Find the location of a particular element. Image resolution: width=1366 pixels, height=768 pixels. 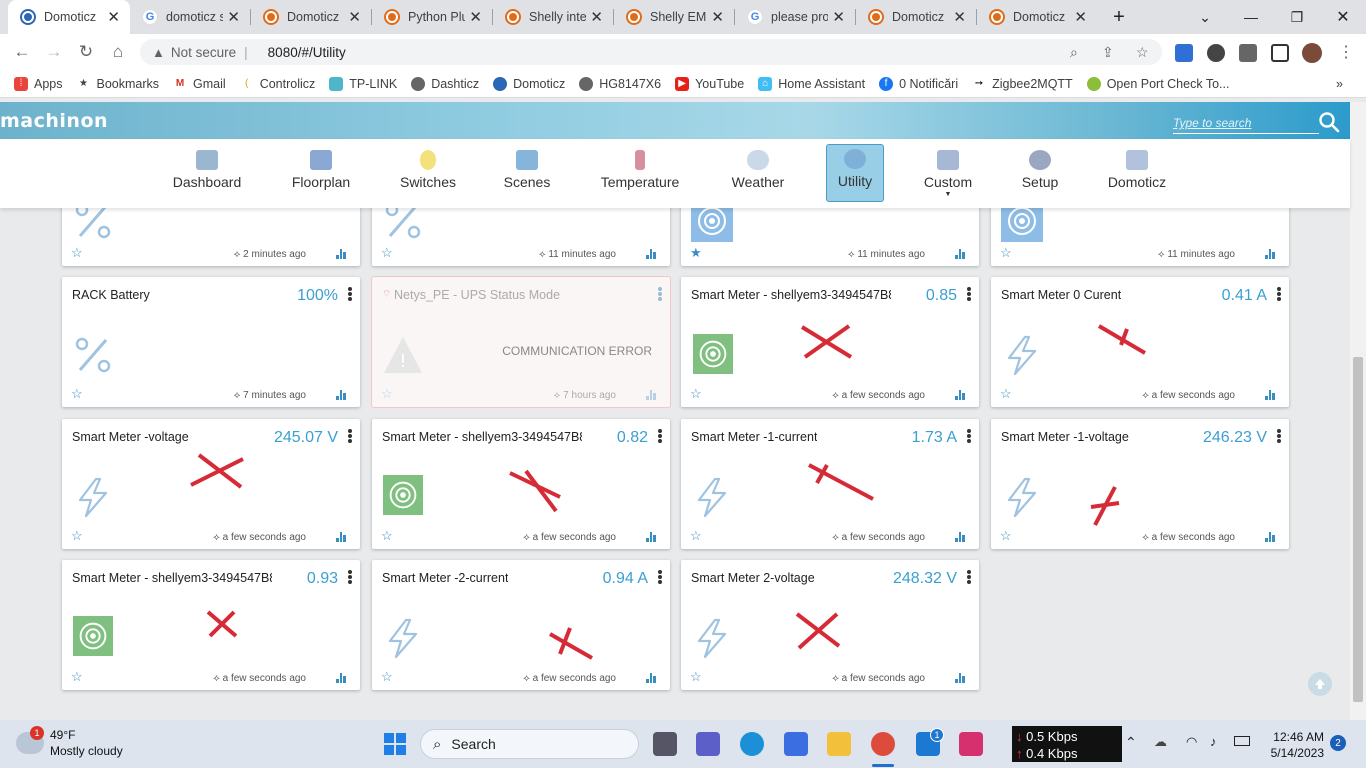

back-arrow-icon: ← is located at coordinates (22, 52).